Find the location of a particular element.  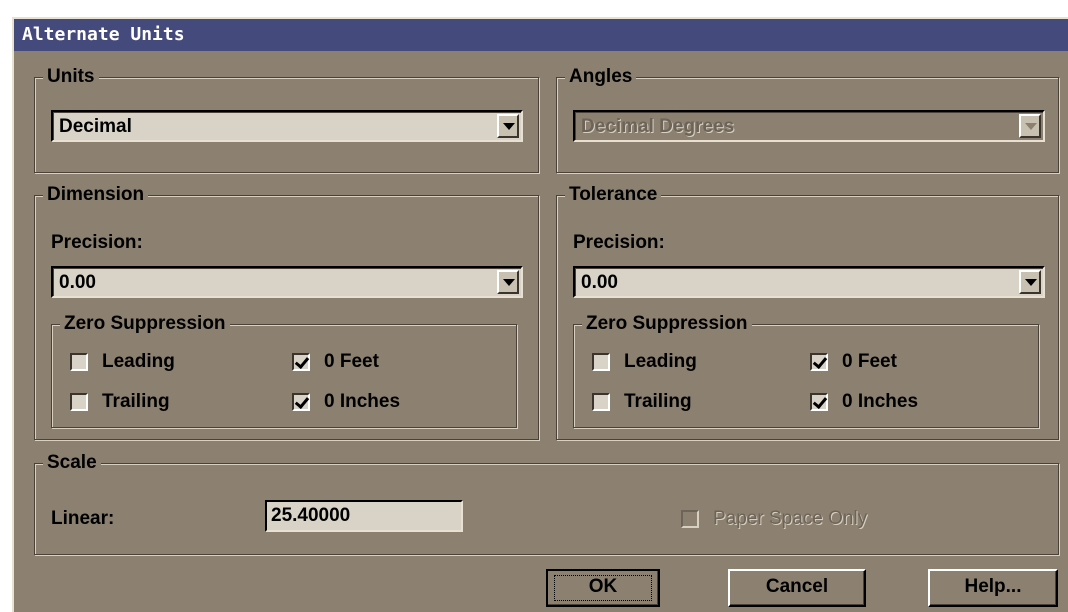

tolerance-precision-value: 0.00 is located at coordinates (599, 282).